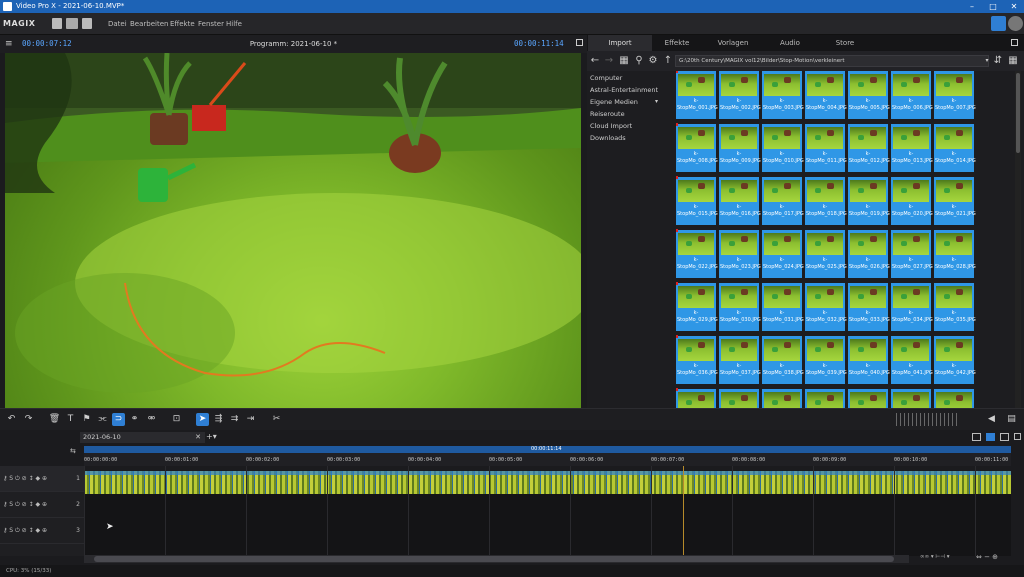 The width and height of the screenshot is (1024, 577). Describe the element at coordinates (250, 419) in the screenshot. I see `trim-tool-icon: ⇥` at that location.